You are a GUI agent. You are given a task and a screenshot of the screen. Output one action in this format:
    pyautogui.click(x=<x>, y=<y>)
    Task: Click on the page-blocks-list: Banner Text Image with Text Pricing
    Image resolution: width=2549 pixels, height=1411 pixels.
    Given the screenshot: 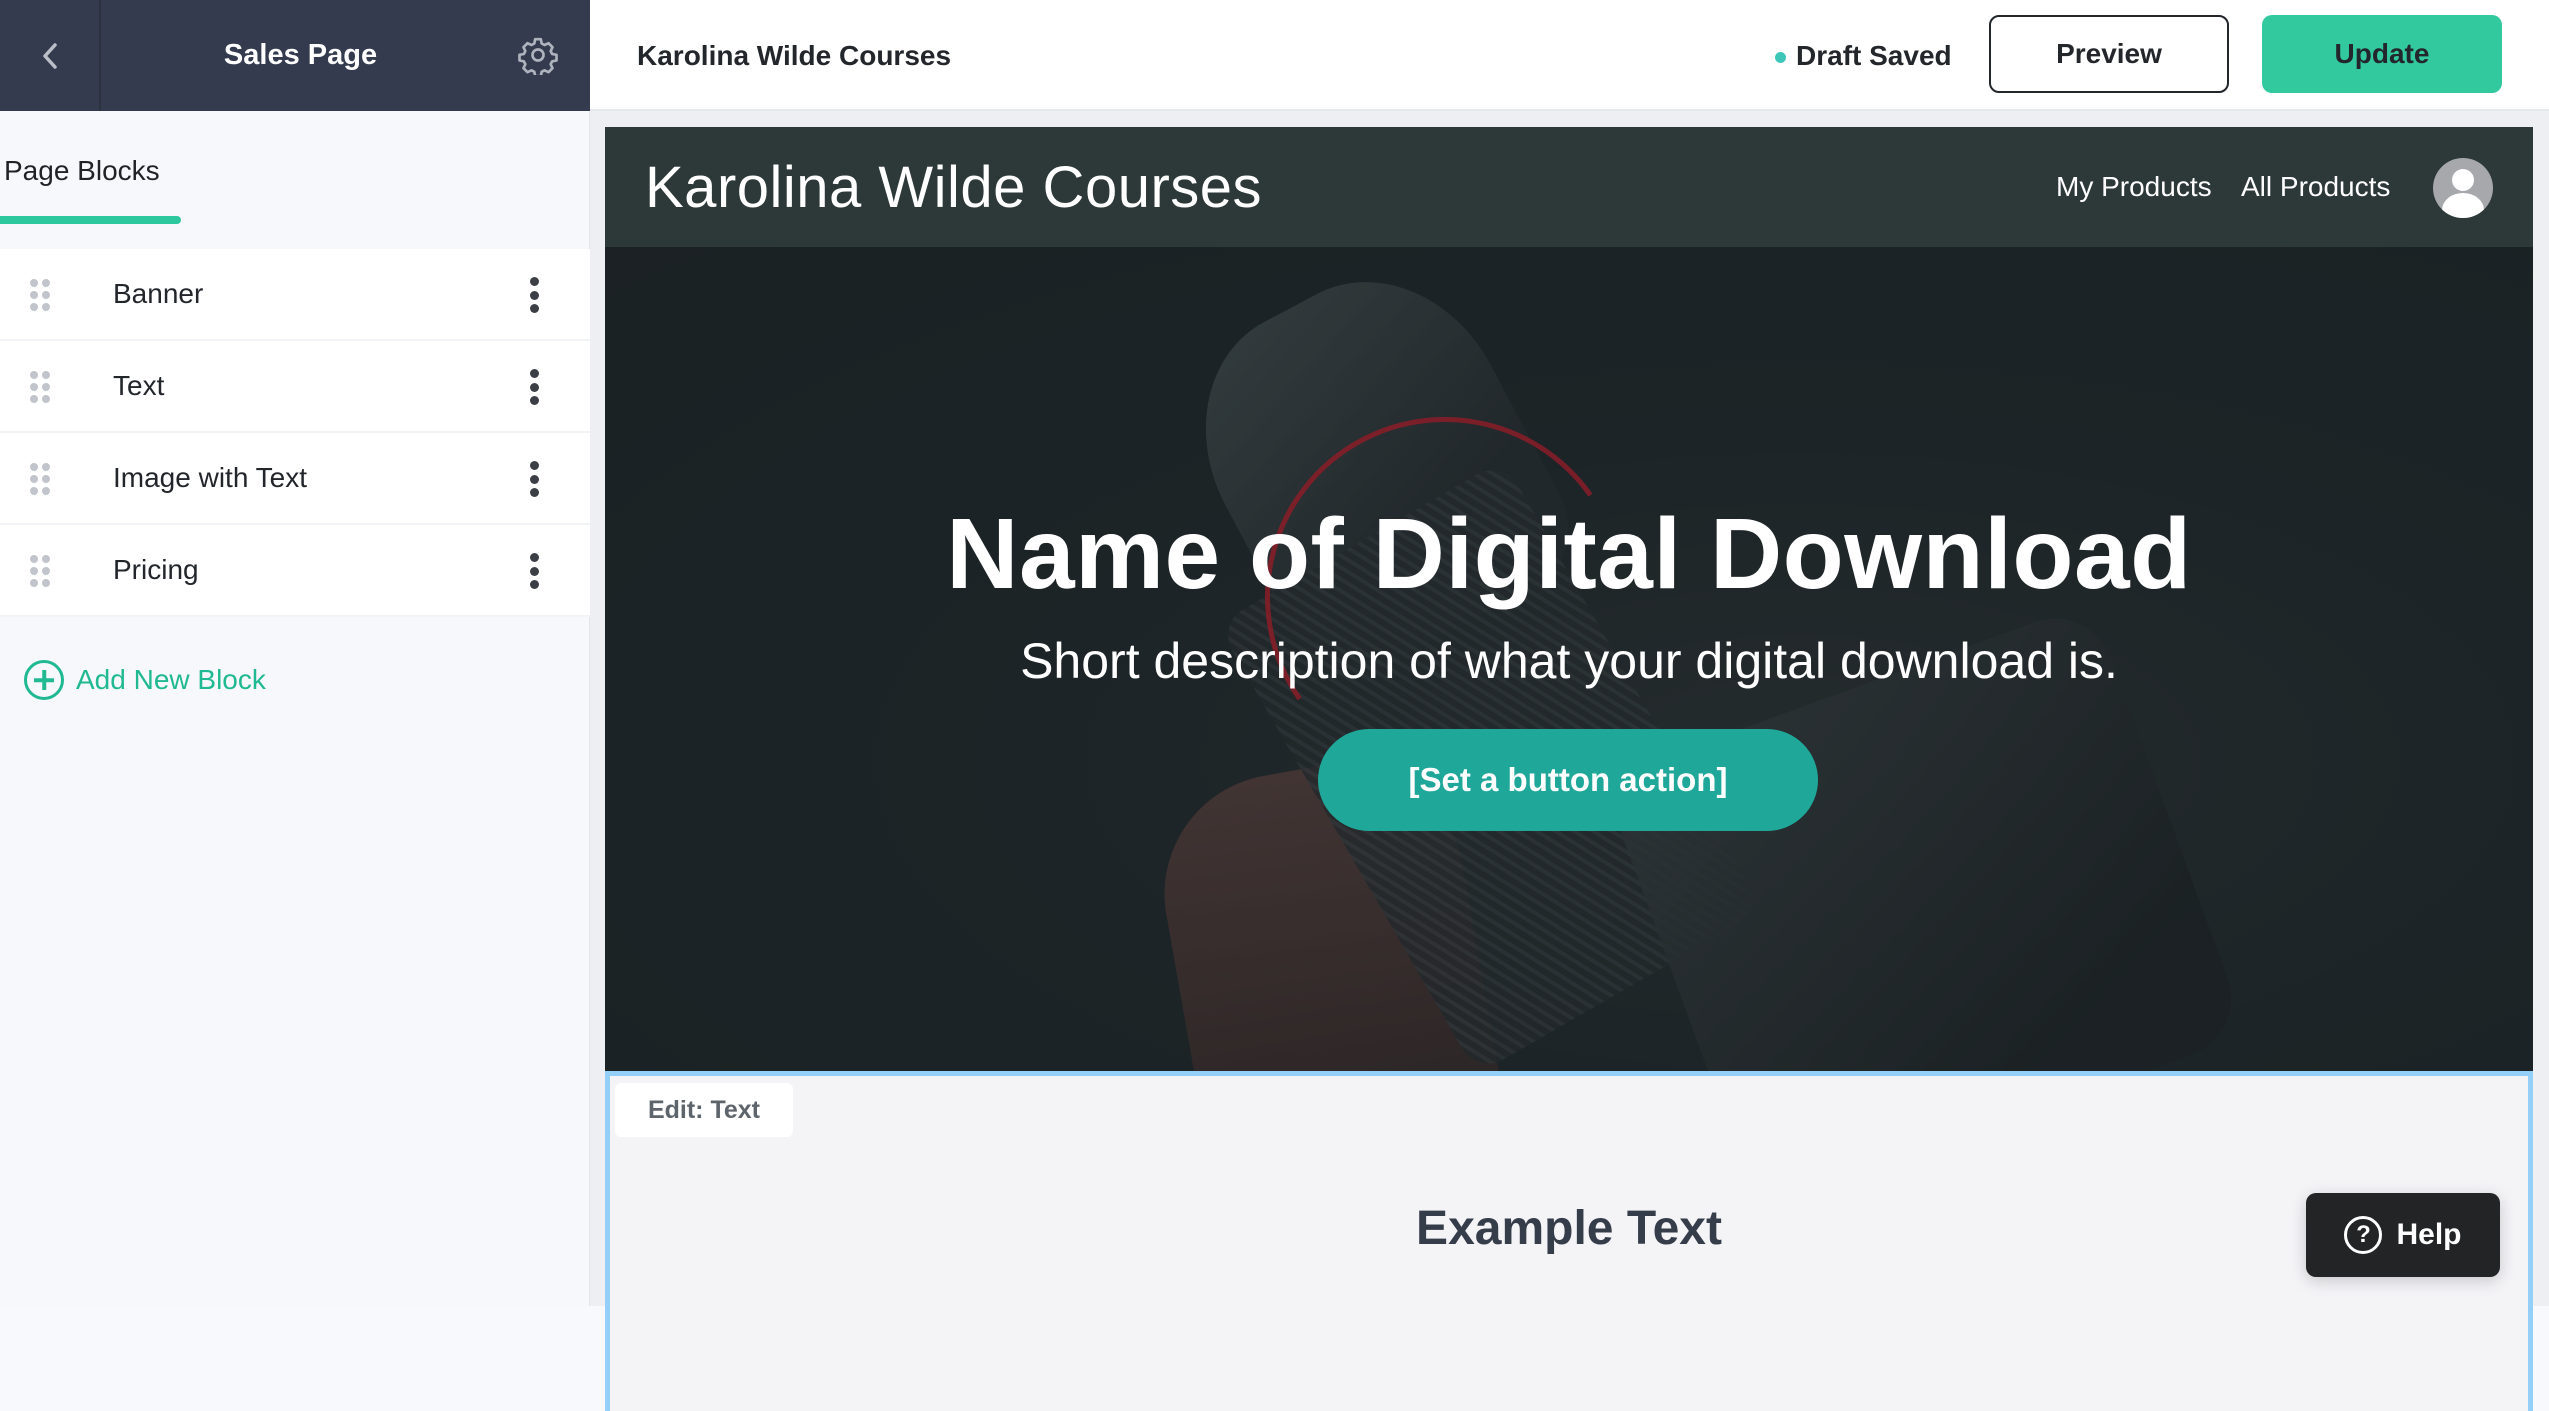 What is the action you would take?
    pyautogui.click(x=295, y=433)
    